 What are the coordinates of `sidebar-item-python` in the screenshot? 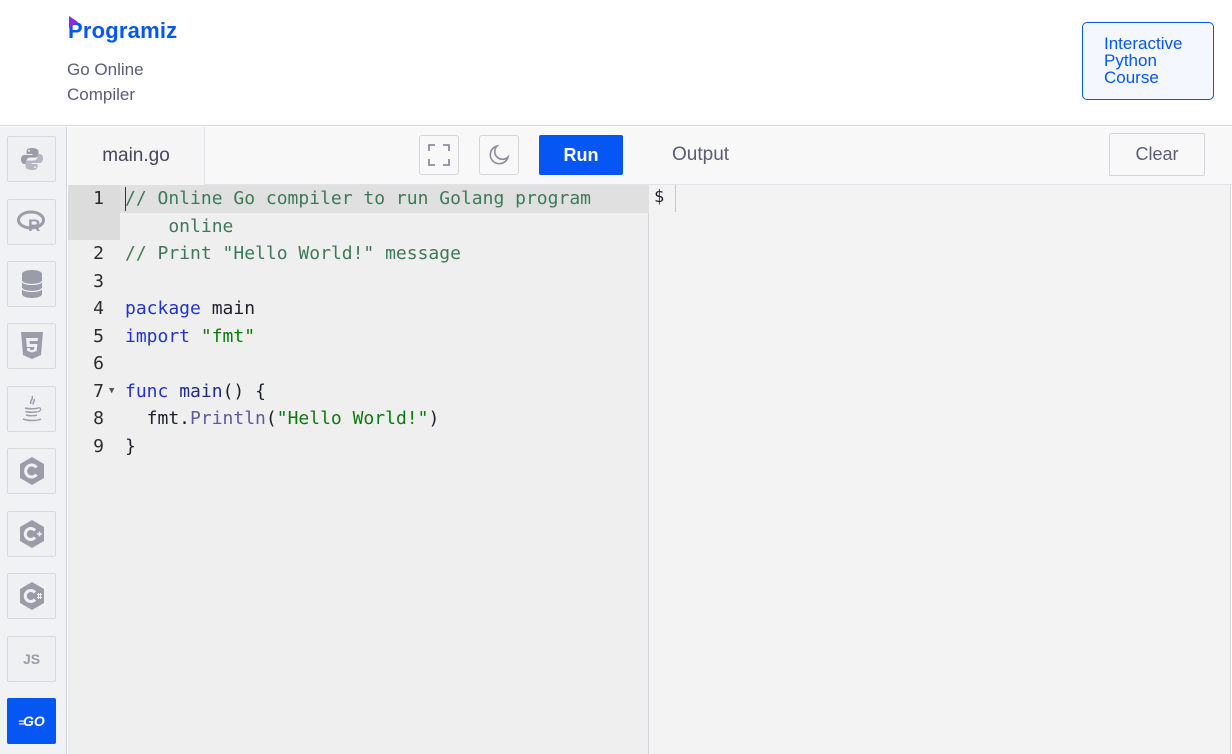 It's located at (31, 159).